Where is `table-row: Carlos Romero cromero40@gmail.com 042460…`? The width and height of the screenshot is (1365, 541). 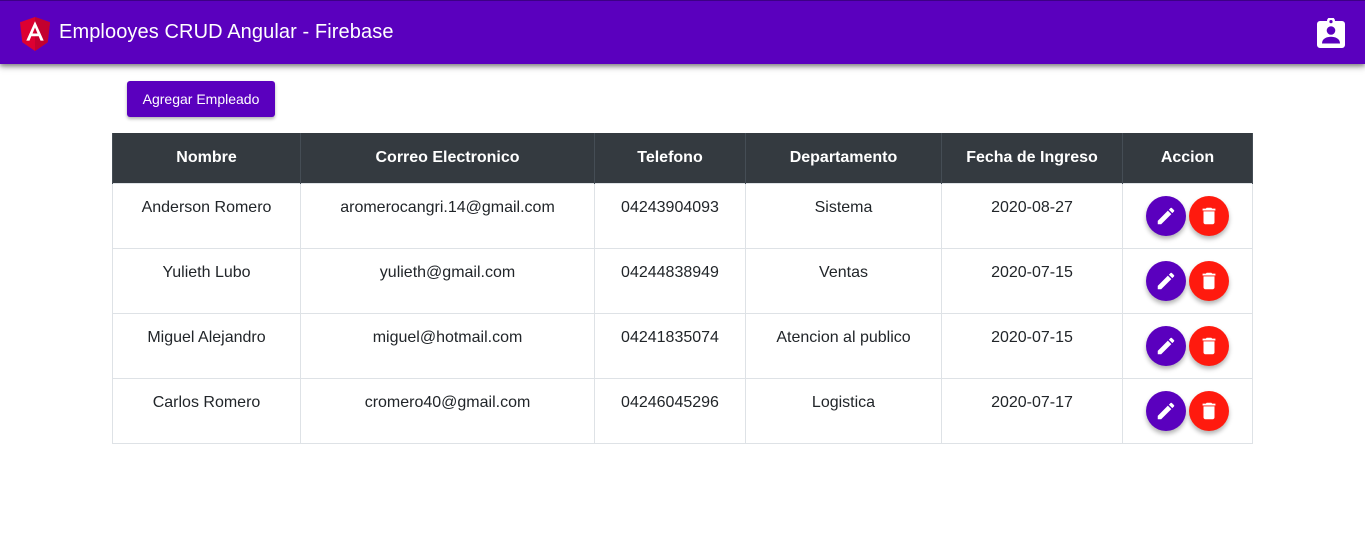 table-row: Carlos Romero cromero40@gmail.com 042460… is located at coordinates (682, 410).